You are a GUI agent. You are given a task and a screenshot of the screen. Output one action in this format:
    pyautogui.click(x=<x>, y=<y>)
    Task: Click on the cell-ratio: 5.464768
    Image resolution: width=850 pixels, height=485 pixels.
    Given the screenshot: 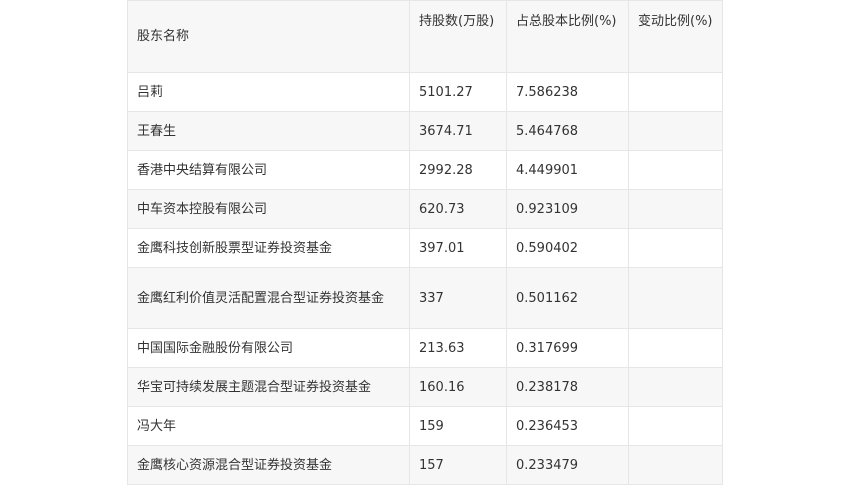 What is the action you would take?
    pyautogui.click(x=567, y=131)
    